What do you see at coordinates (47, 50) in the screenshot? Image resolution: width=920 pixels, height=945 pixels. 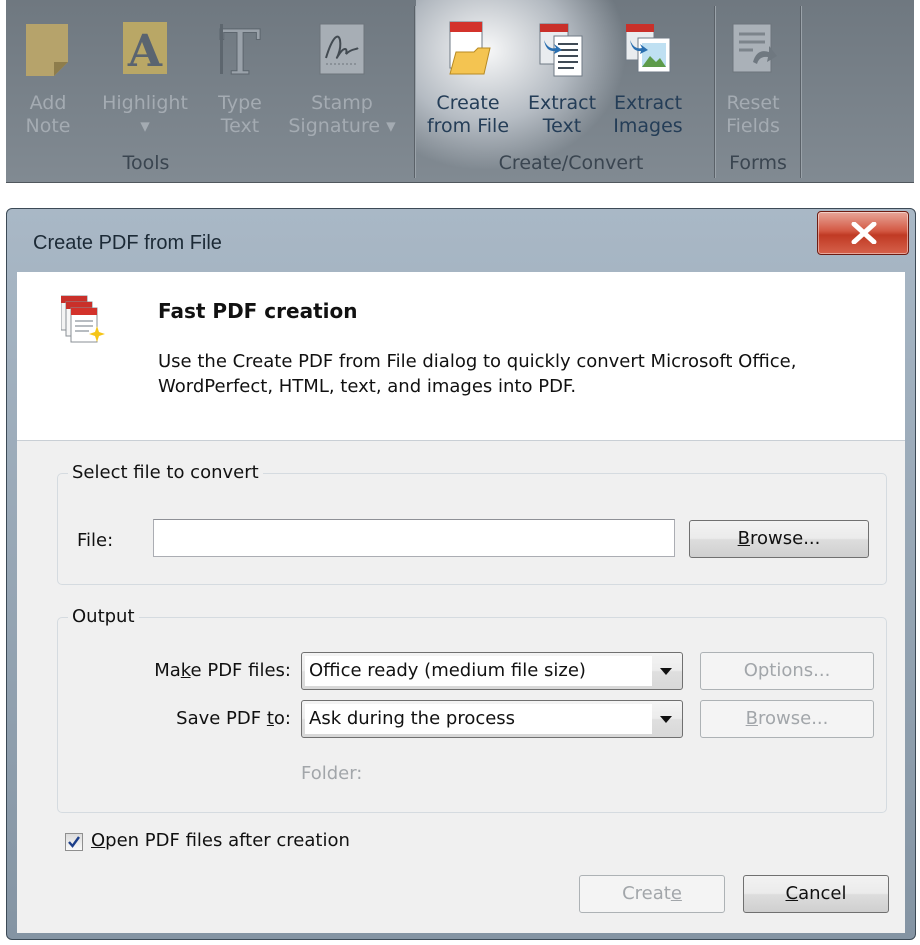 I see `sticky-note-icon` at bounding box center [47, 50].